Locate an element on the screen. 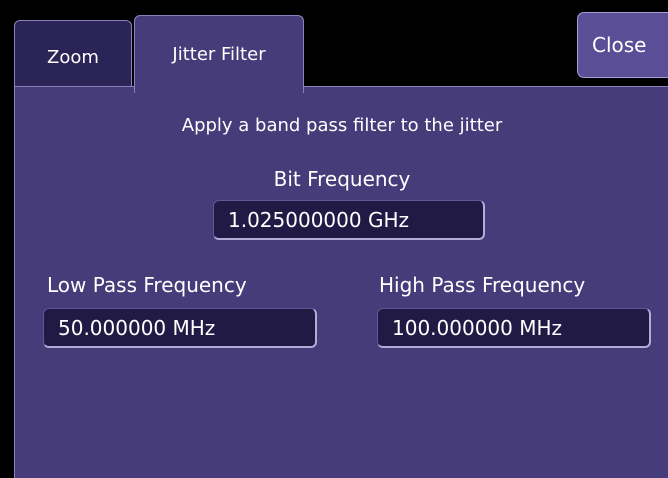  bit-frequency-value: 1.025000000 GHz is located at coordinates (318, 219).